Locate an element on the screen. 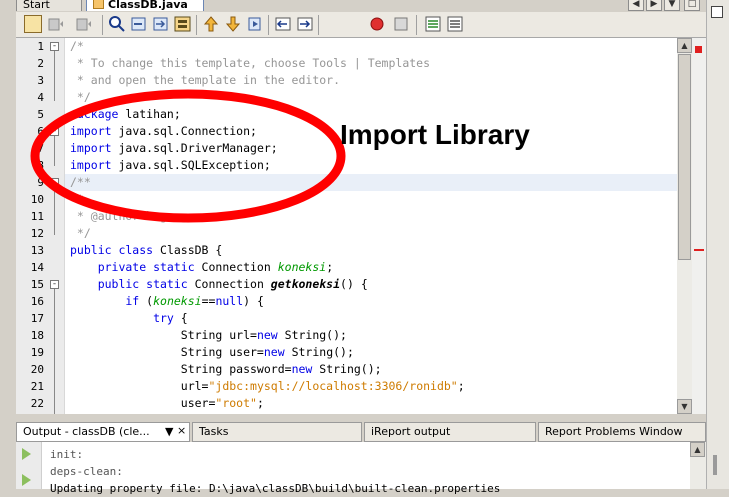  code-text: { is located at coordinates (180, 318).